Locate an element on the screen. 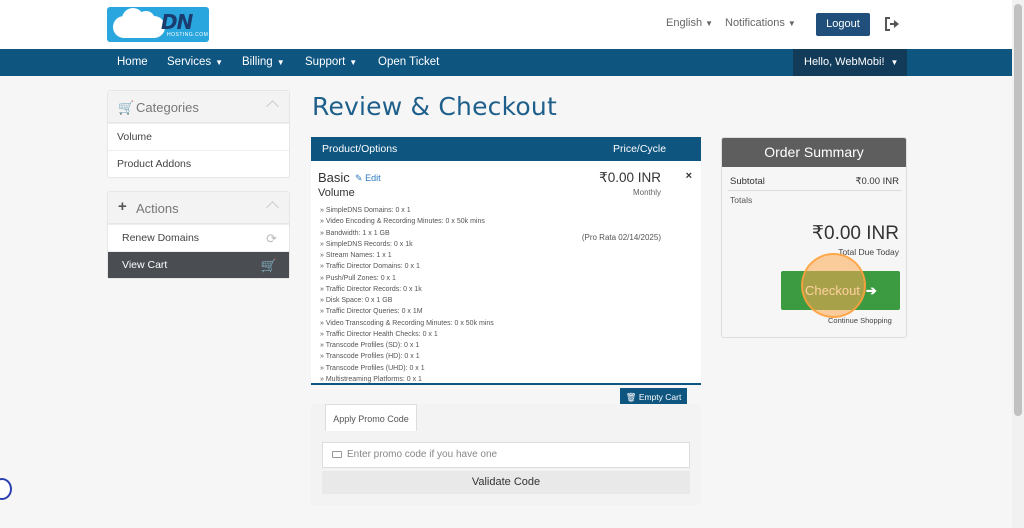 The height and width of the screenshot is (528, 1024). notifications-dropdown: Notifications ▼ is located at coordinates (760, 23).